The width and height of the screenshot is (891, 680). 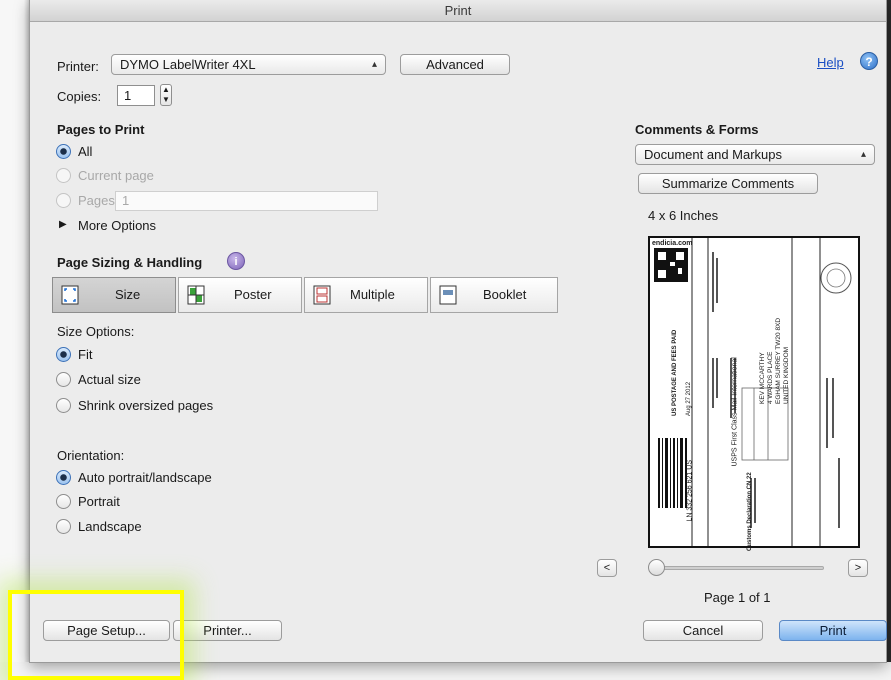 I want to click on fit-label: Fit, so click(x=85, y=354).